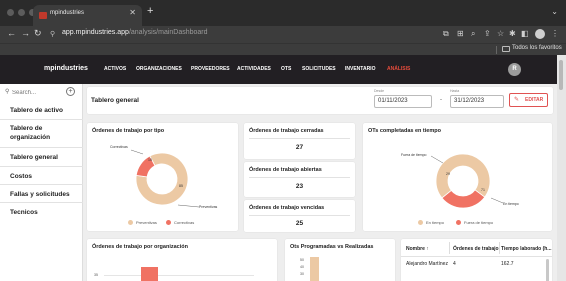  What do you see at coordinates (302, 260) in the screenshot?
I see `ots-prog-tick: 50` at bounding box center [302, 260].